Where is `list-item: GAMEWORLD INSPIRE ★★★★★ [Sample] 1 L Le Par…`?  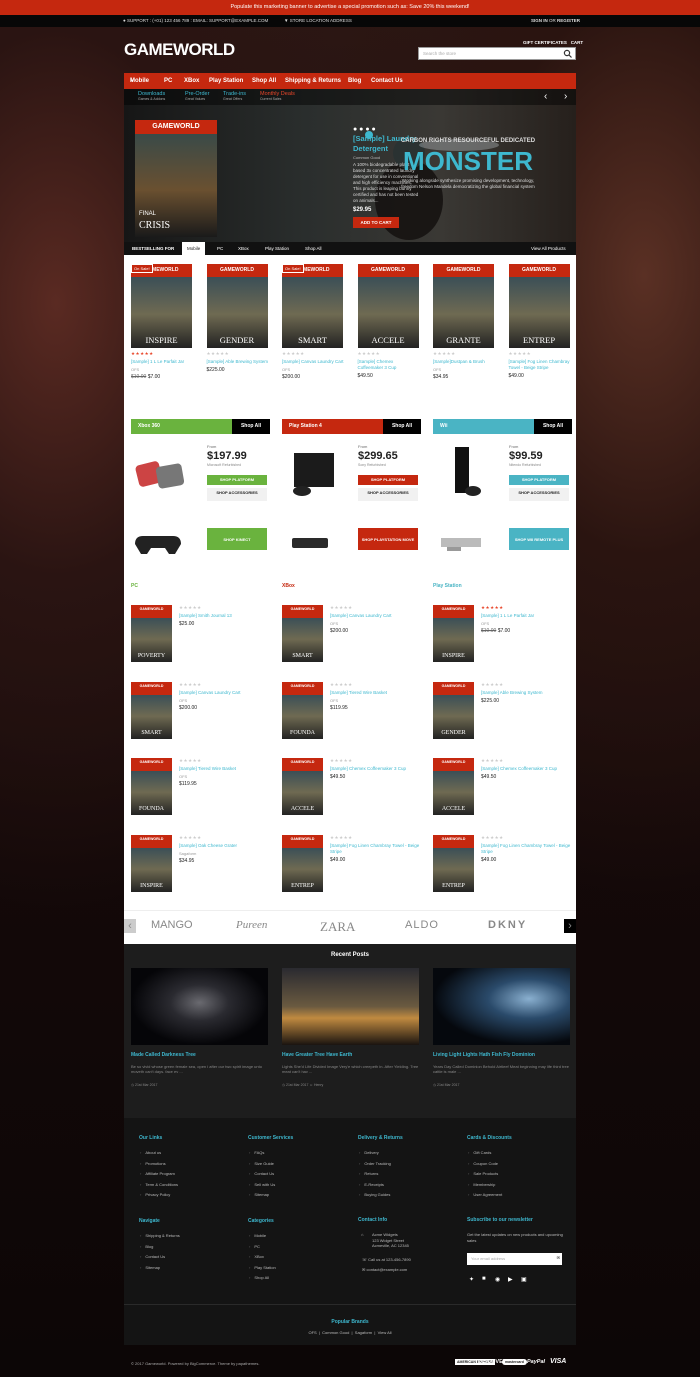
list-item: GAMEWORLD INSPIRE ★★★★★ [Sample] 1 L Le Par… is located at coordinates (502, 634).